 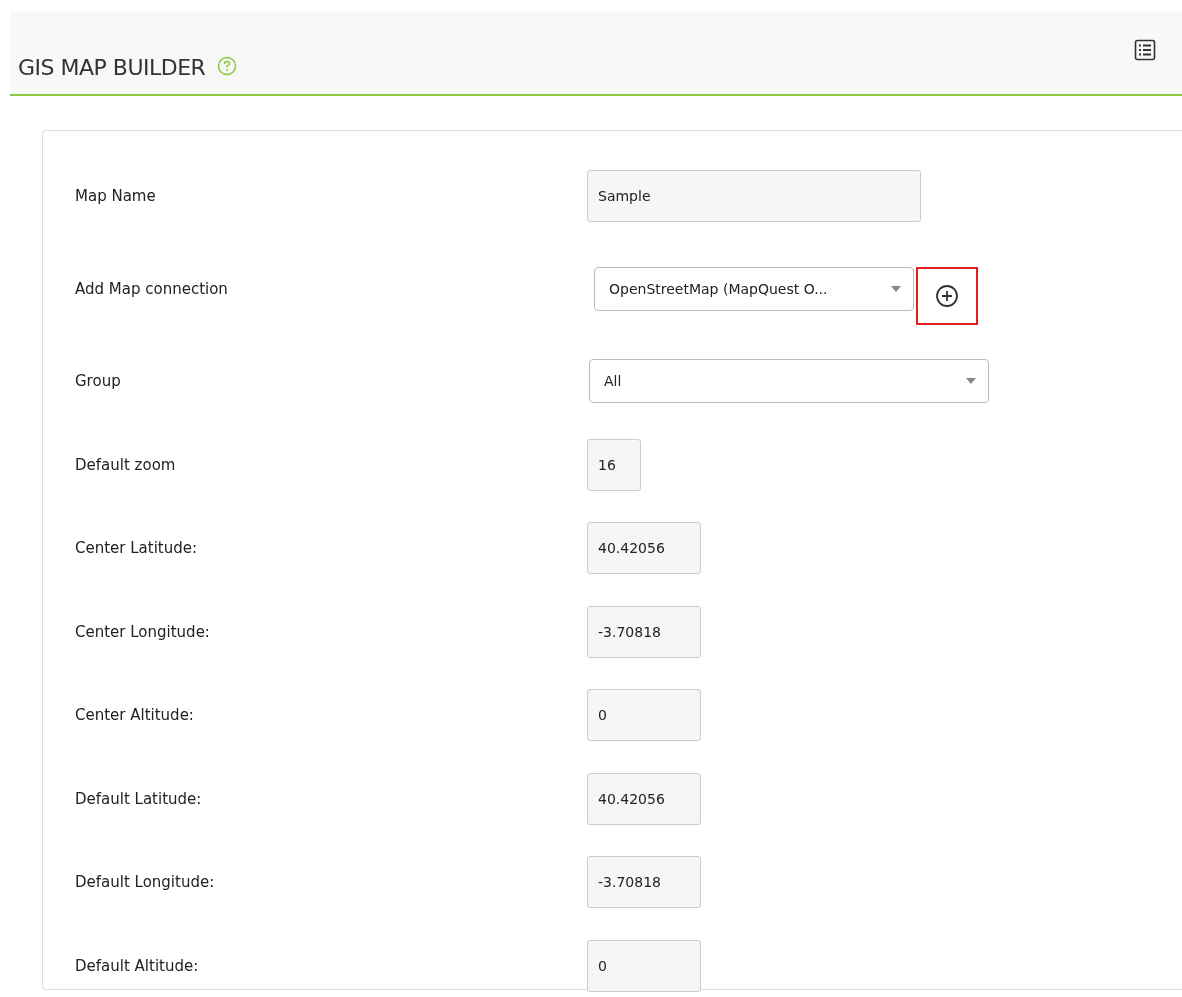 I want to click on field-label: Center Latitude:, so click(x=137, y=548).